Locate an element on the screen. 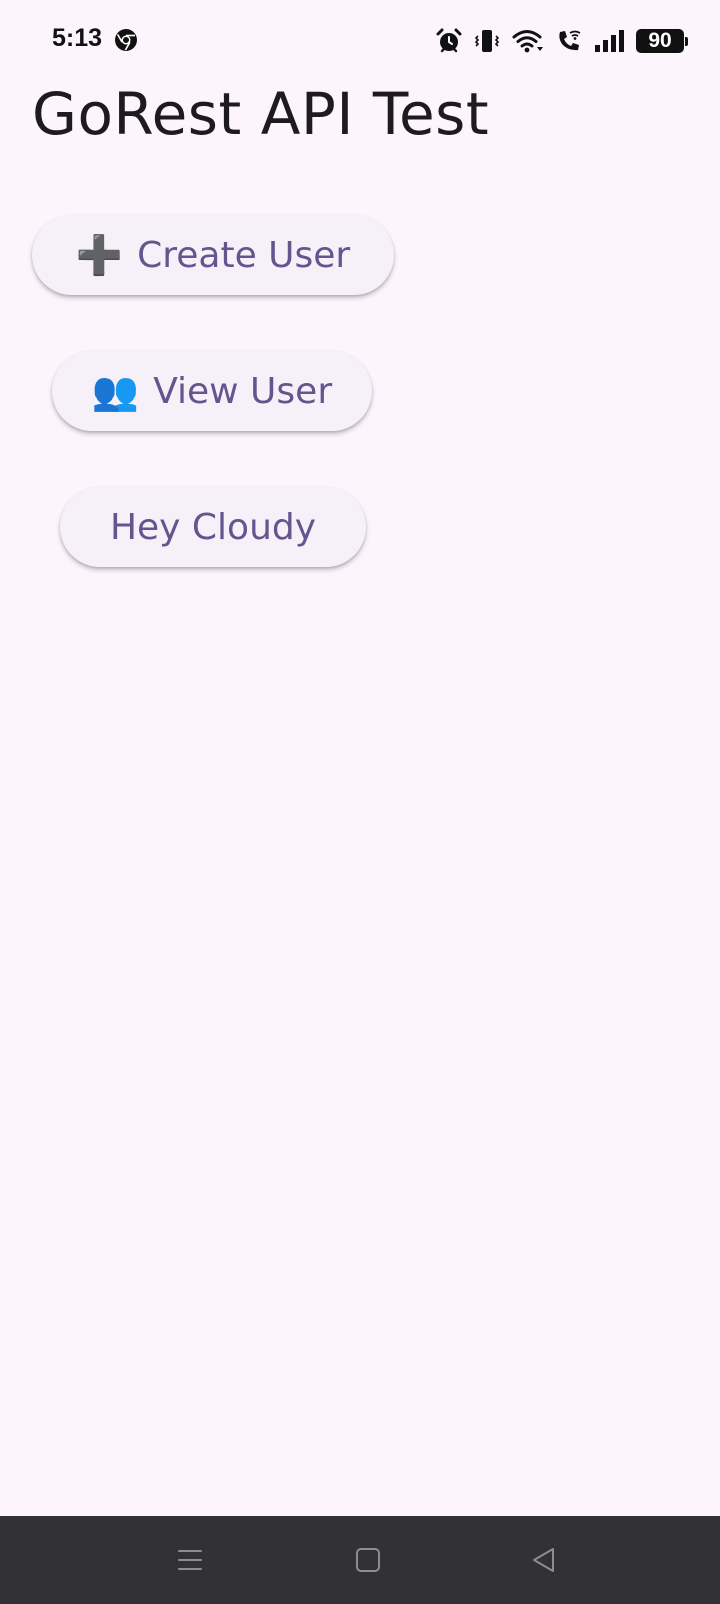 Image resolution: width=720 pixels, height=1604 pixels. wifi-call-icon is located at coordinates (569, 41).